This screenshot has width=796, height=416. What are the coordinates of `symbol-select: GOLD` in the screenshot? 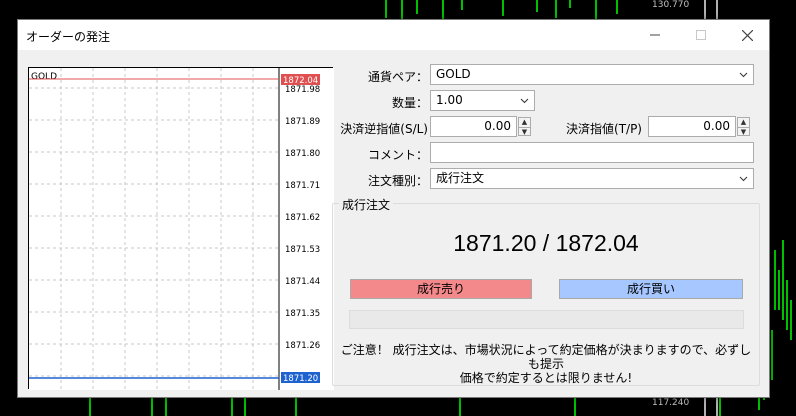 It's located at (592, 74).